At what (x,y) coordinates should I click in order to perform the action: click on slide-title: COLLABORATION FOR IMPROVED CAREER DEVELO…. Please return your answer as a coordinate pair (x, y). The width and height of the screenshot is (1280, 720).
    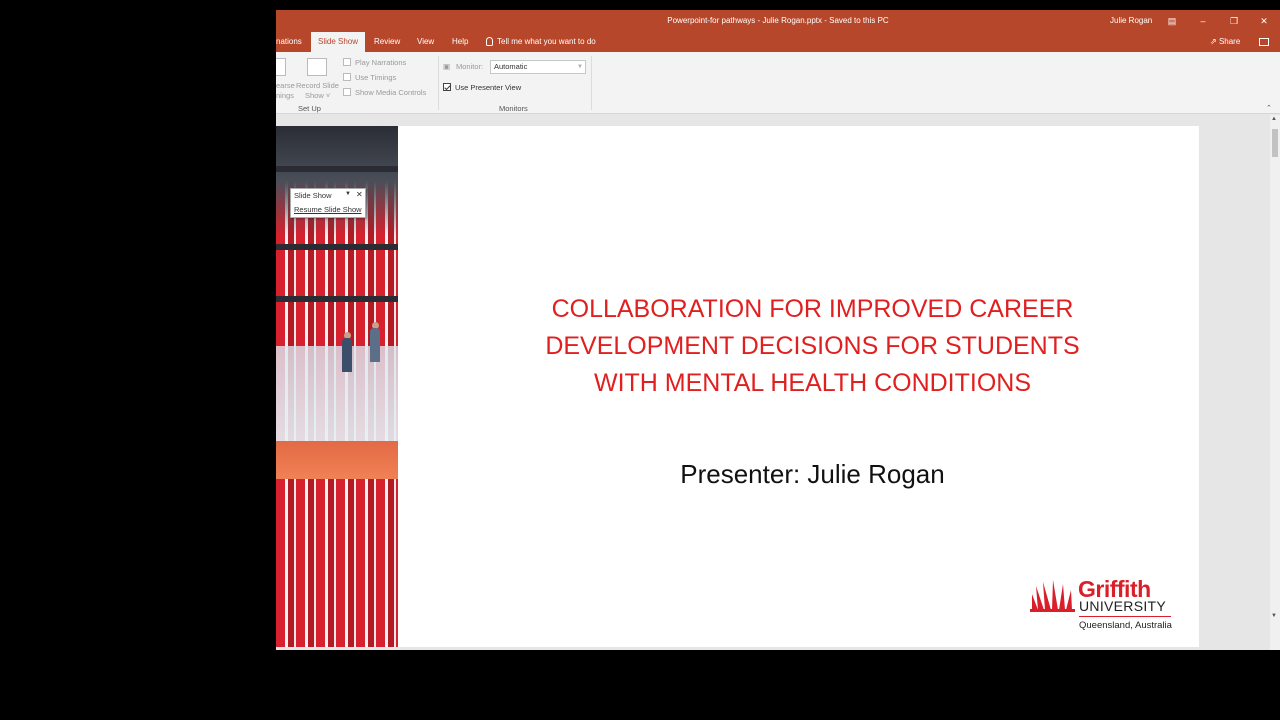
    Looking at the image, I should click on (812, 346).